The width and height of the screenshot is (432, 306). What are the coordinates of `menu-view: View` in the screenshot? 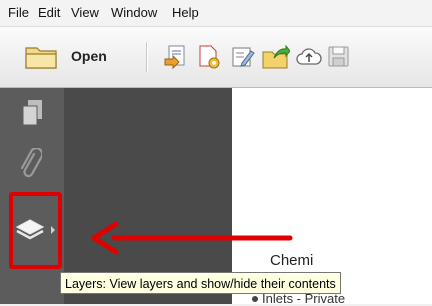 It's located at (85, 13).